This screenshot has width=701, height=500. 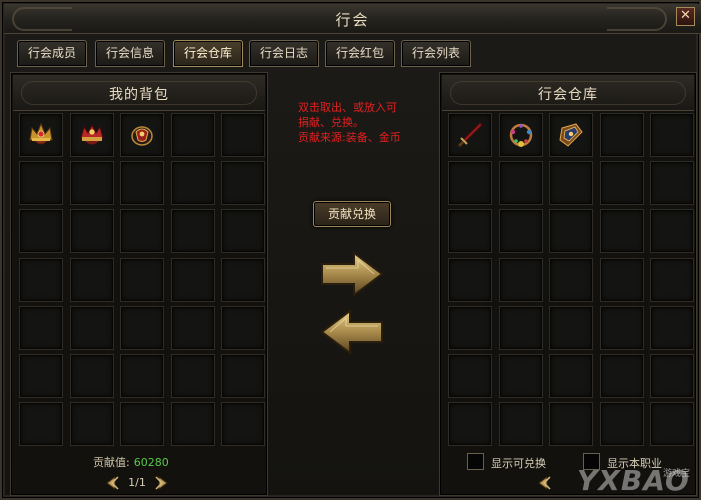 What do you see at coordinates (639, 482) in the screenshot?
I see `watermark-logo: YXBAO 游戏宝` at bounding box center [639, 482].